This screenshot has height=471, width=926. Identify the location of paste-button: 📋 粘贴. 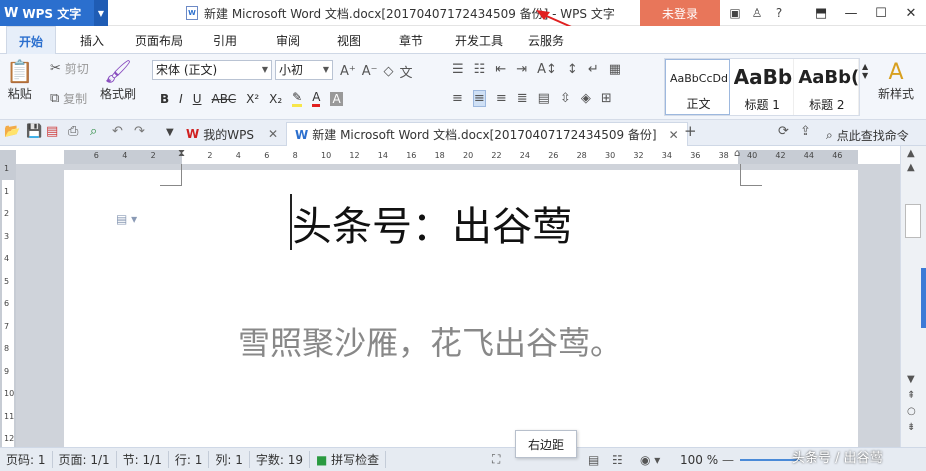
(19, 81).